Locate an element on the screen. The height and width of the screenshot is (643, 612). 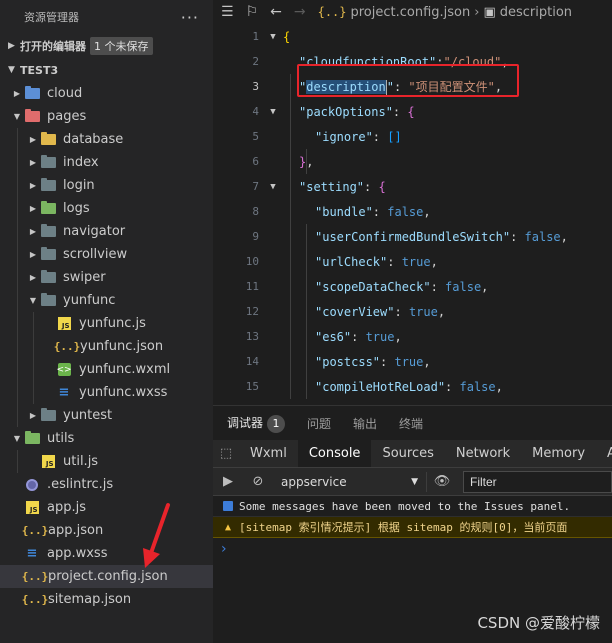
context-select: appservice ▼ is located at coordinates (350, 481).